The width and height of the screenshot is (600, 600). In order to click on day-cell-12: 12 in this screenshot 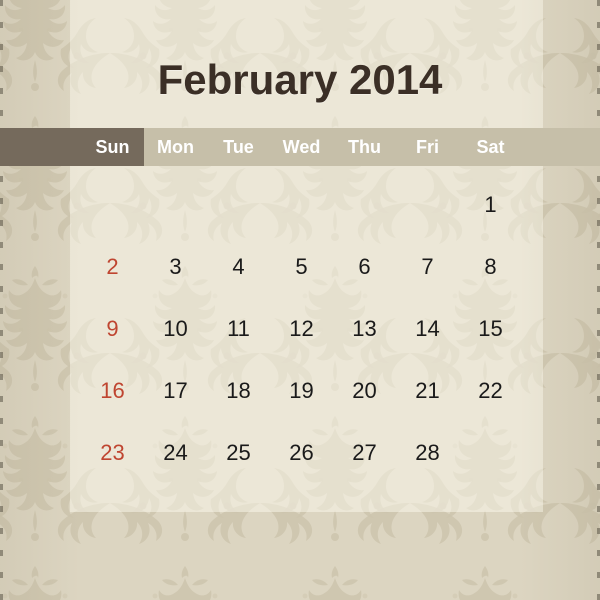, I will do `click(301, 329)`.